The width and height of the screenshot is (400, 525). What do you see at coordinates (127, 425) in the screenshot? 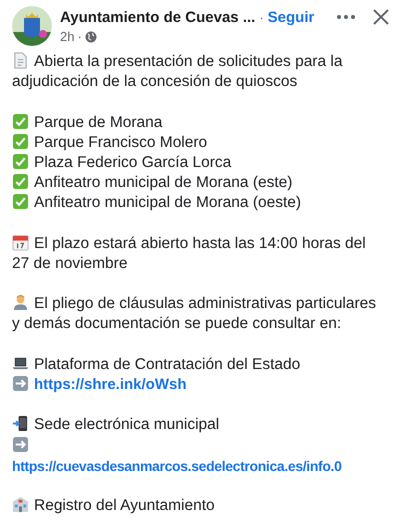
I see `post-text: Sede electrónica municipal` at bounding box center [127, 425].